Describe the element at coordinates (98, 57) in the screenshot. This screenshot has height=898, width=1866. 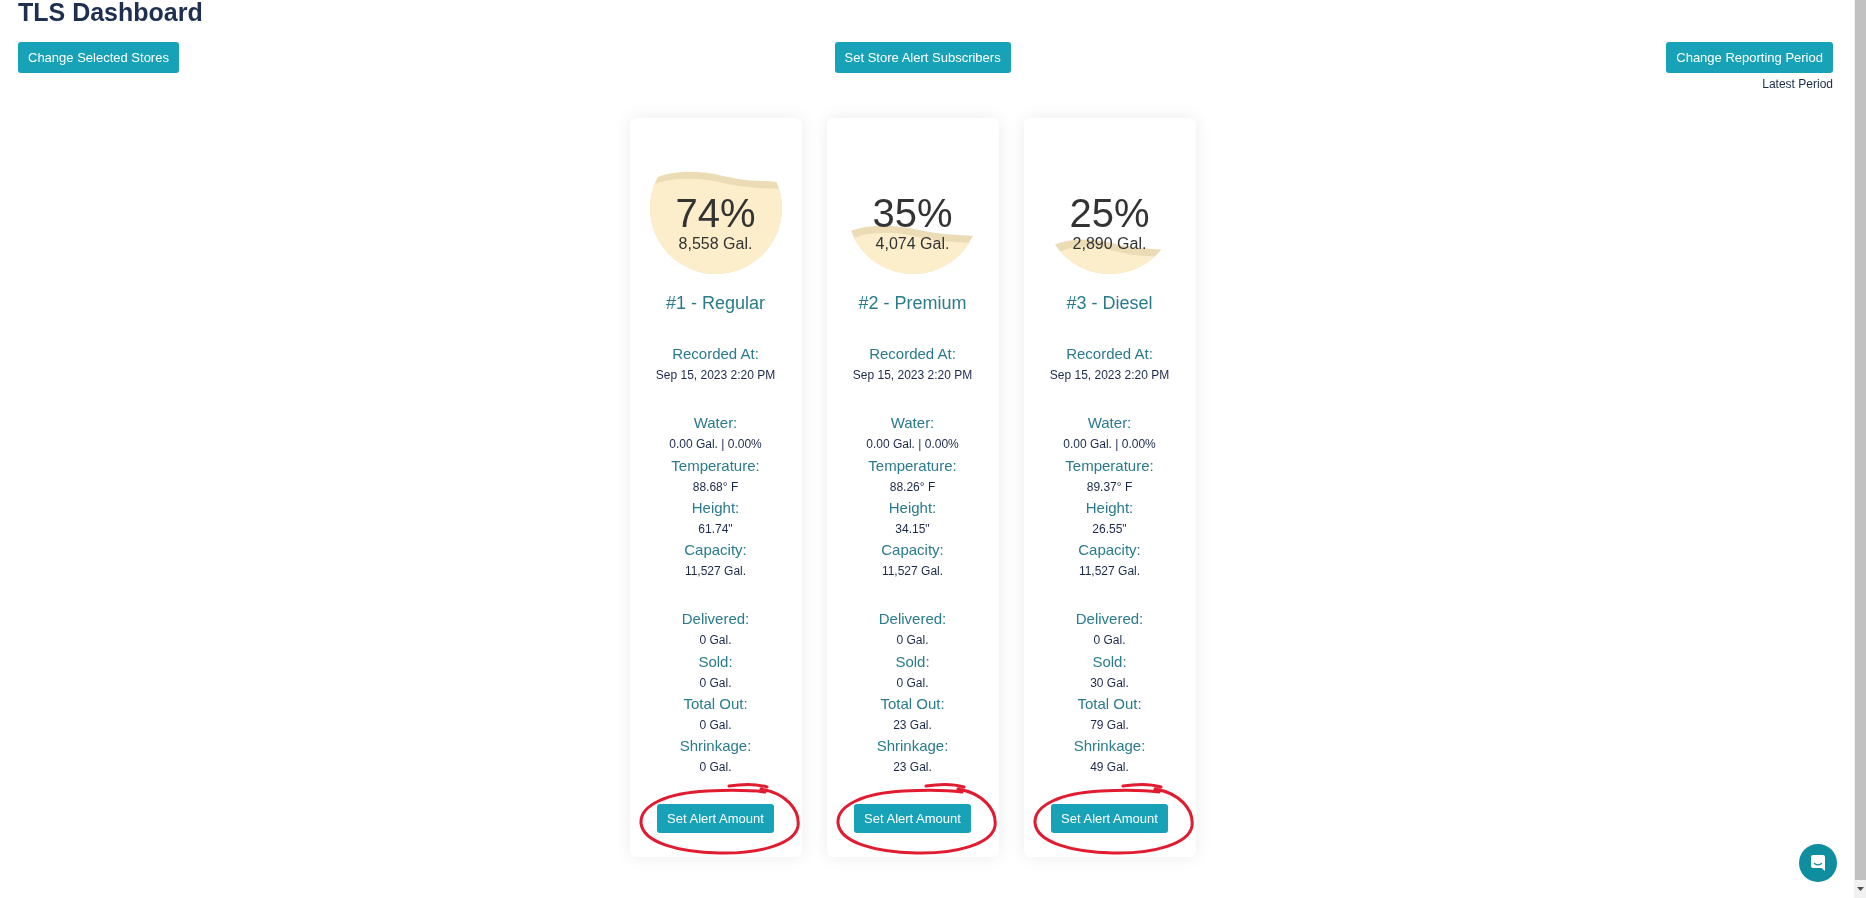
I see `change-stores-button: Change Selected Stores` at that location.